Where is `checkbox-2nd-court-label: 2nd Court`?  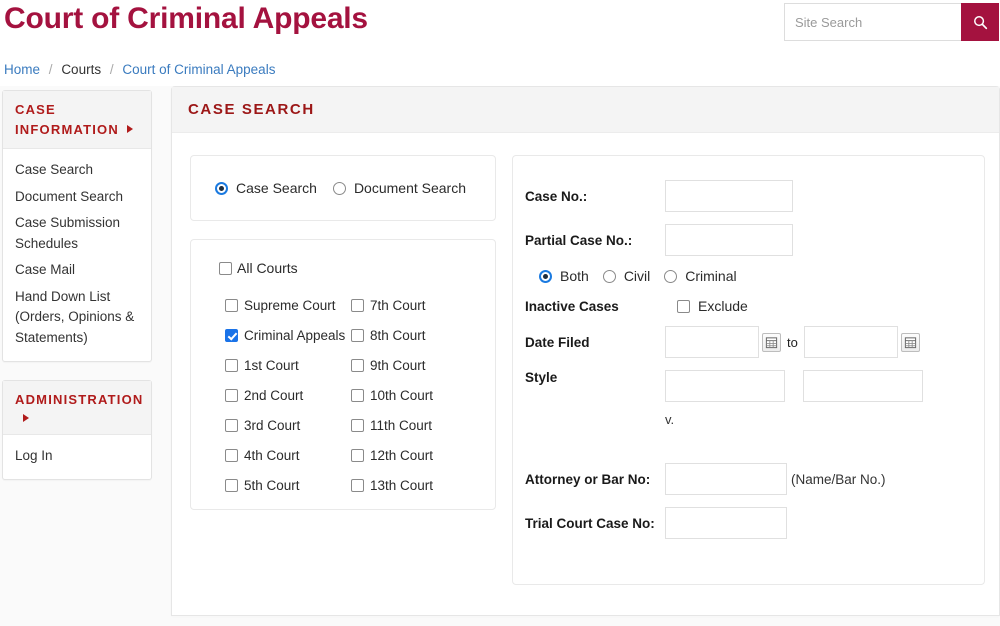
checkbox-2nd-court-label: 2nd Court is located at coordinates (274, 395).